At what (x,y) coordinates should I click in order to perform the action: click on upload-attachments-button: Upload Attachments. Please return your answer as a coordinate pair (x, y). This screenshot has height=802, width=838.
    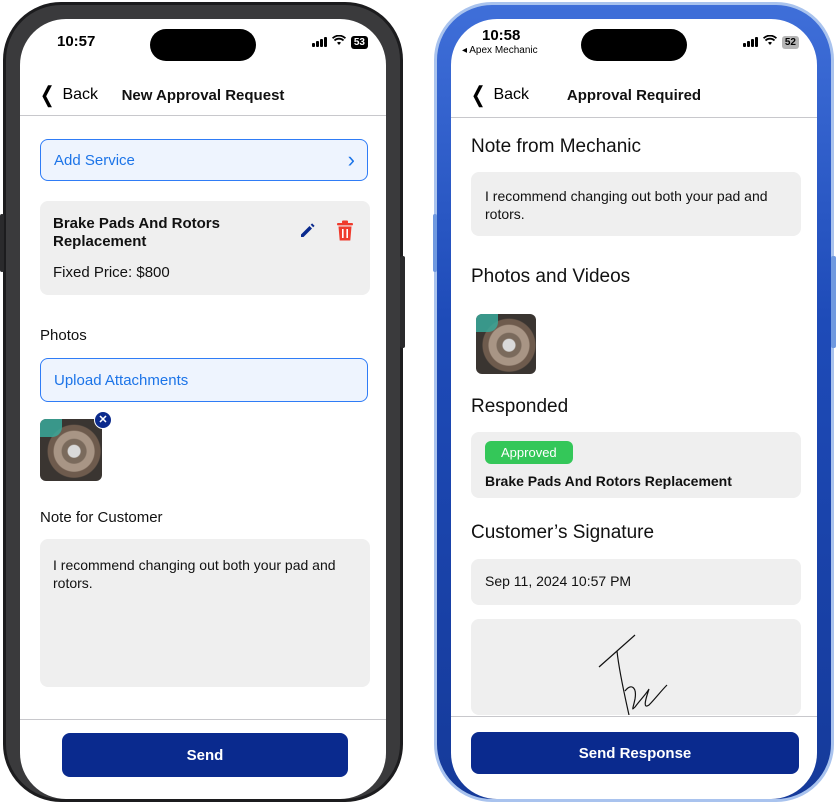
    Looking at the image, I should click on (204, 380).